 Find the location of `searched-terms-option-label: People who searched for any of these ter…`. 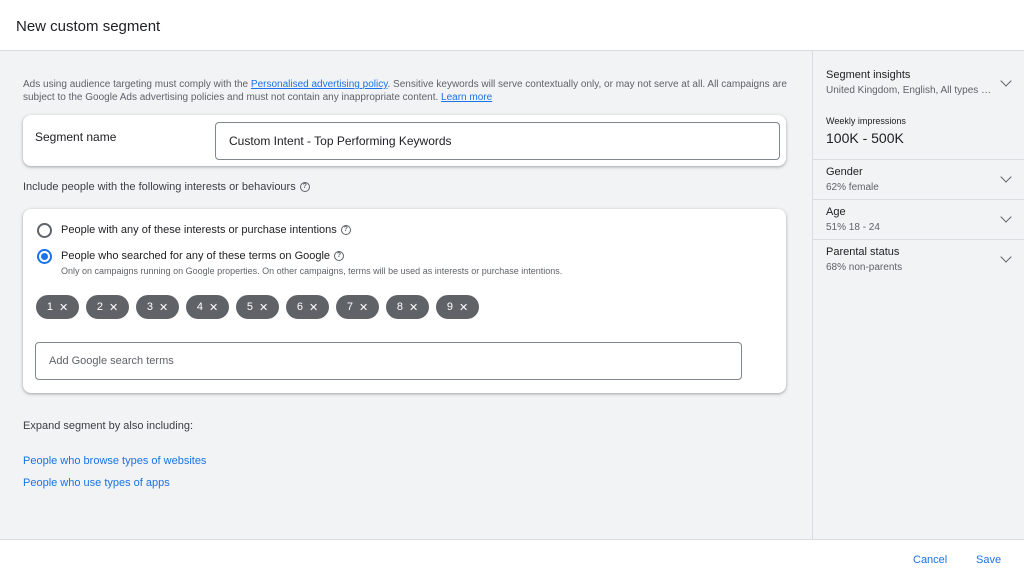

searched-terms-option-label: People who searched for any of these ter… is located at coordinates (196, 256).